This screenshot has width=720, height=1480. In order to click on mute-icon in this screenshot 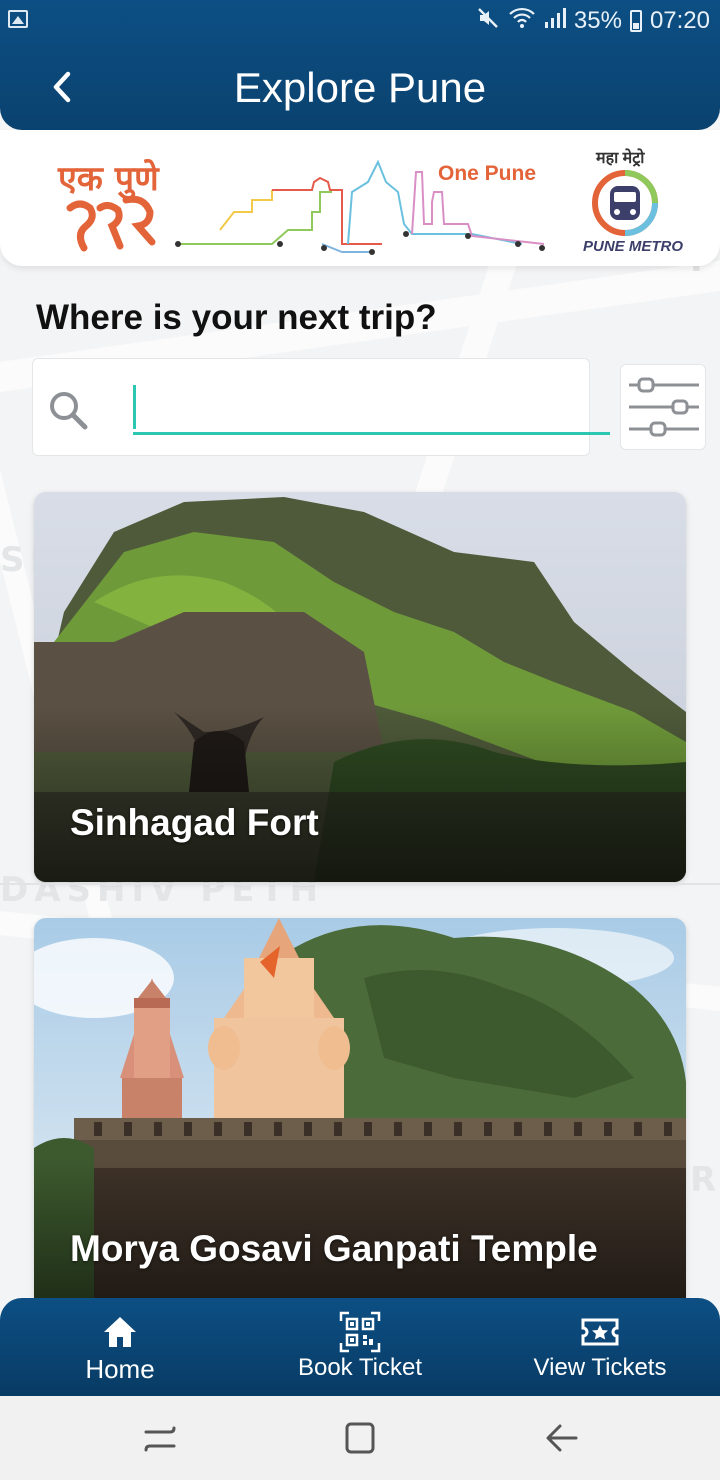, I will do `click(488, 21)`.